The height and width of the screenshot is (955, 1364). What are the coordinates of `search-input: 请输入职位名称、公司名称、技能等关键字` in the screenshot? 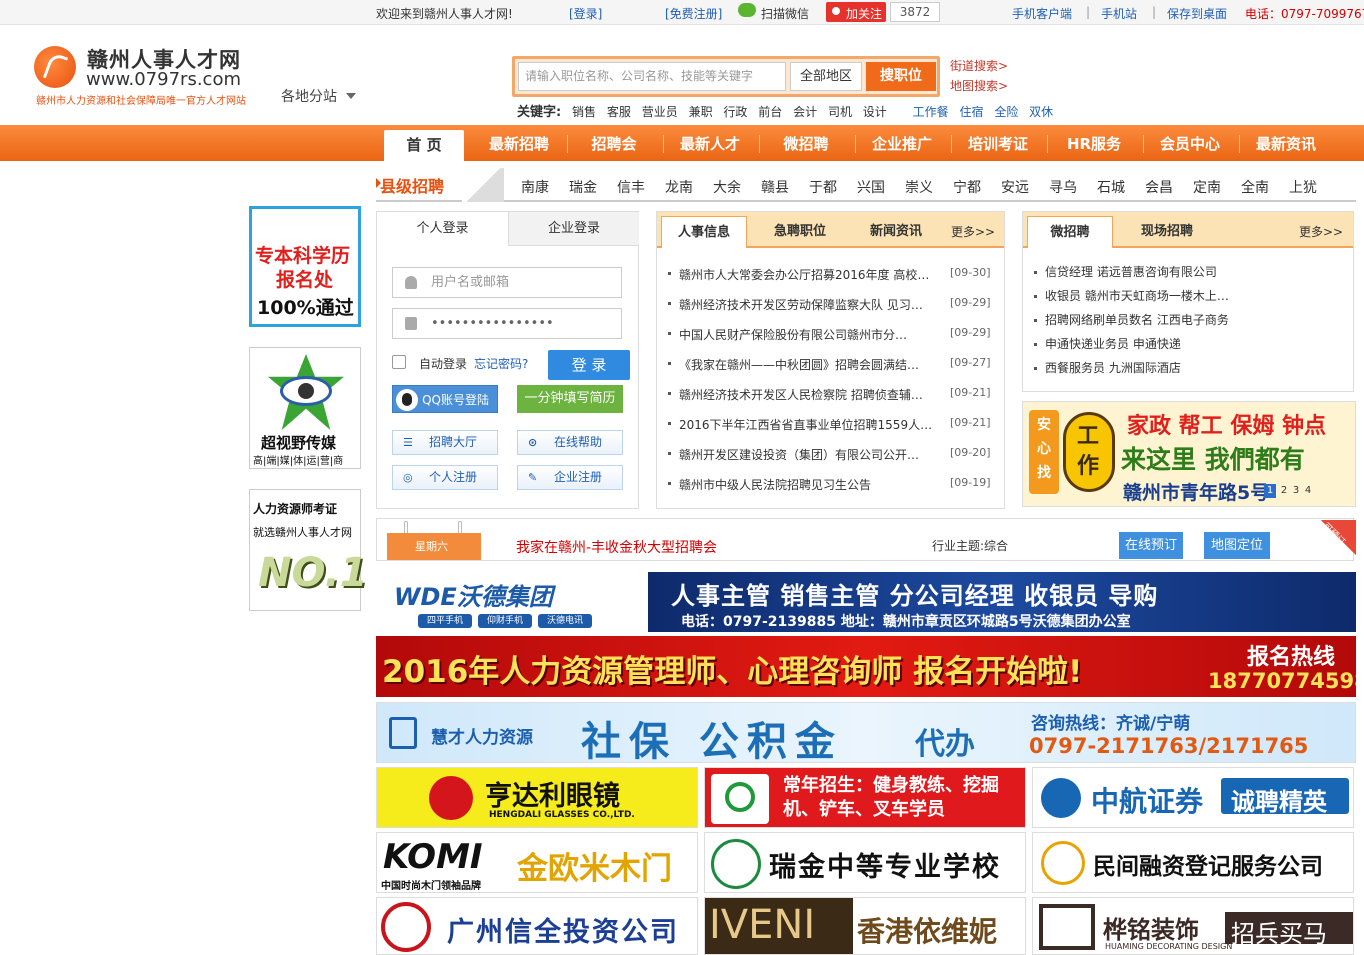 It's located at (652, 76).